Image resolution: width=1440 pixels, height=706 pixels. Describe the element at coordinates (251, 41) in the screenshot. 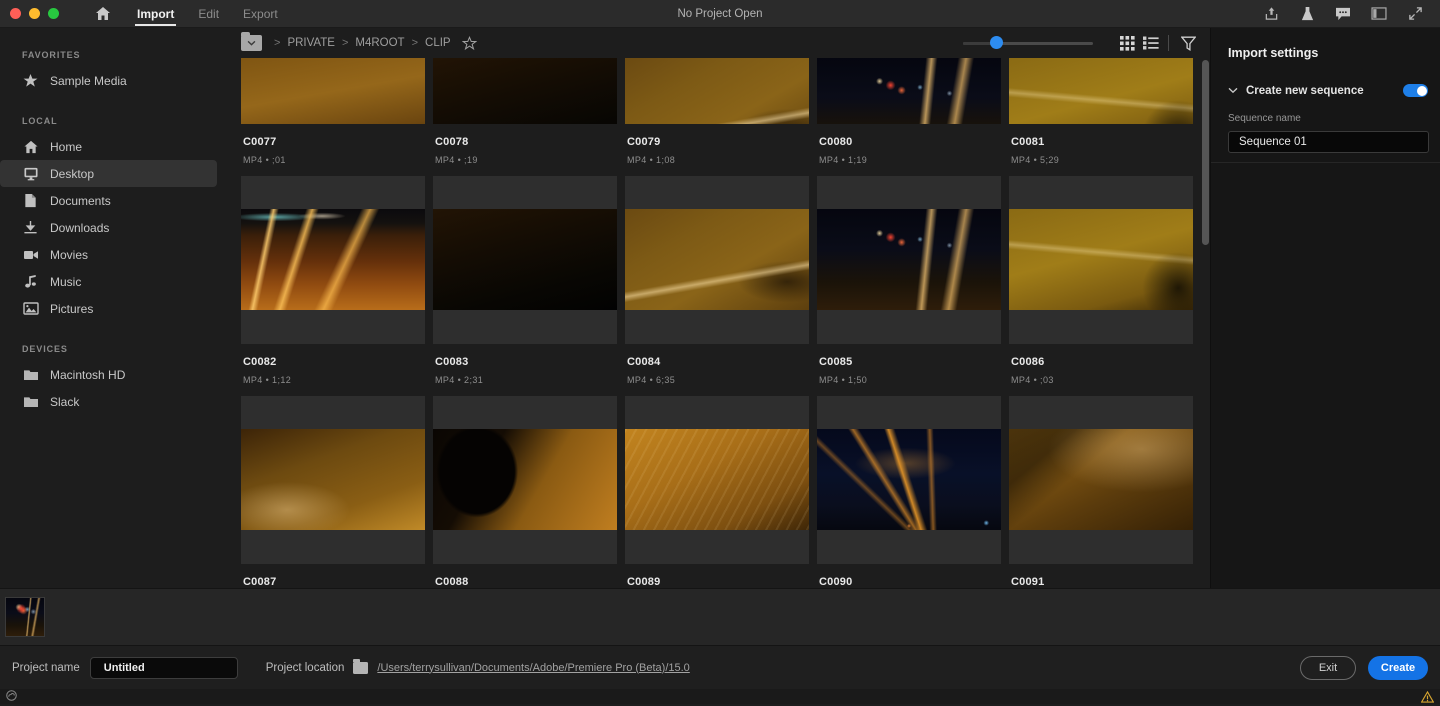

I see `folder-dropdown-icon` at that location.